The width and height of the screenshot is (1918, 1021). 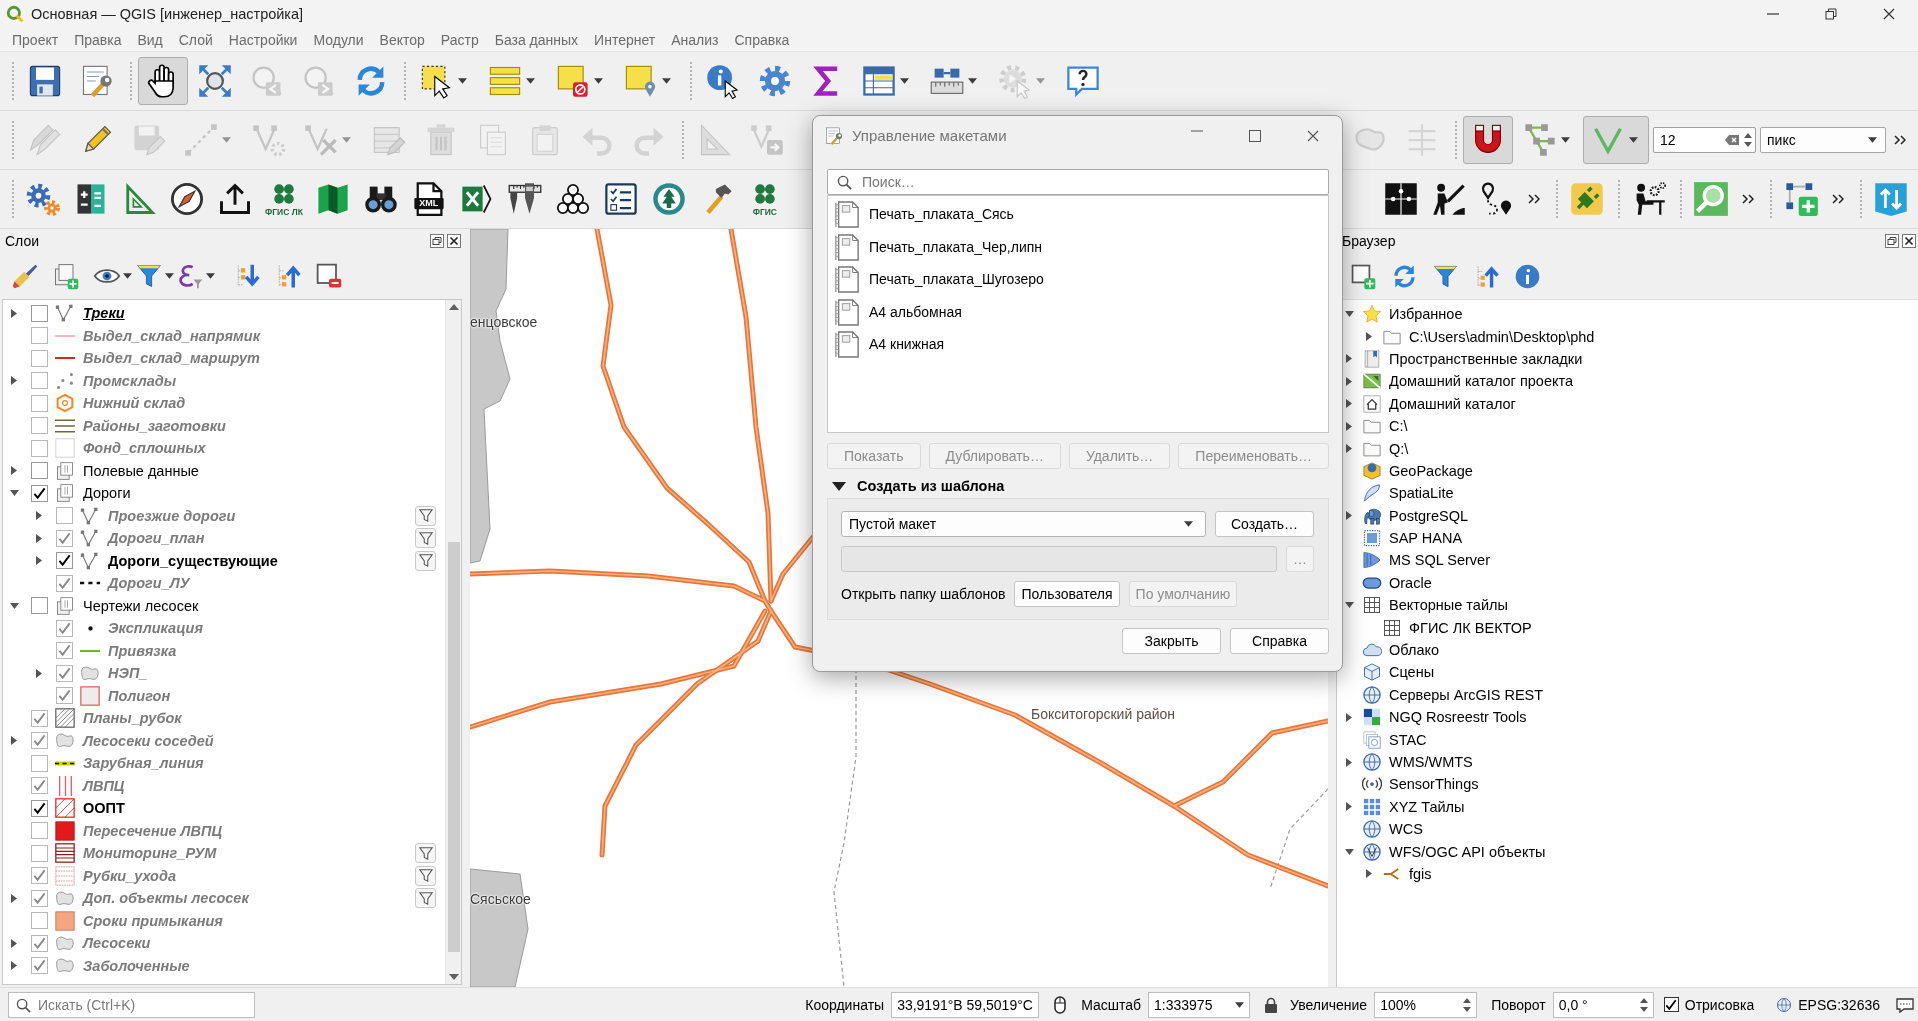 What do you see at coordinates (139, 695) in the screenshot?
I see `layer-name: Полигон` at bounding box center [139, 695].